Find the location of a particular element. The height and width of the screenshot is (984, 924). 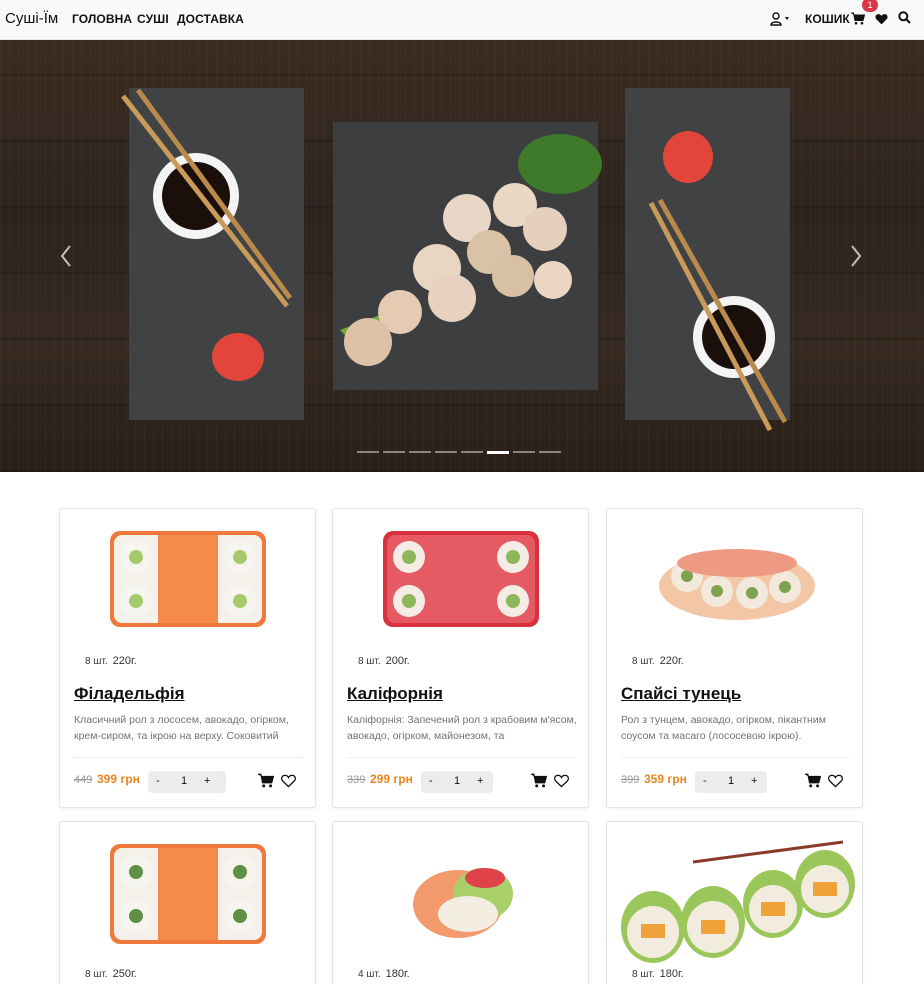

cart-link: КОШИК is located at coordinates (827, 19).